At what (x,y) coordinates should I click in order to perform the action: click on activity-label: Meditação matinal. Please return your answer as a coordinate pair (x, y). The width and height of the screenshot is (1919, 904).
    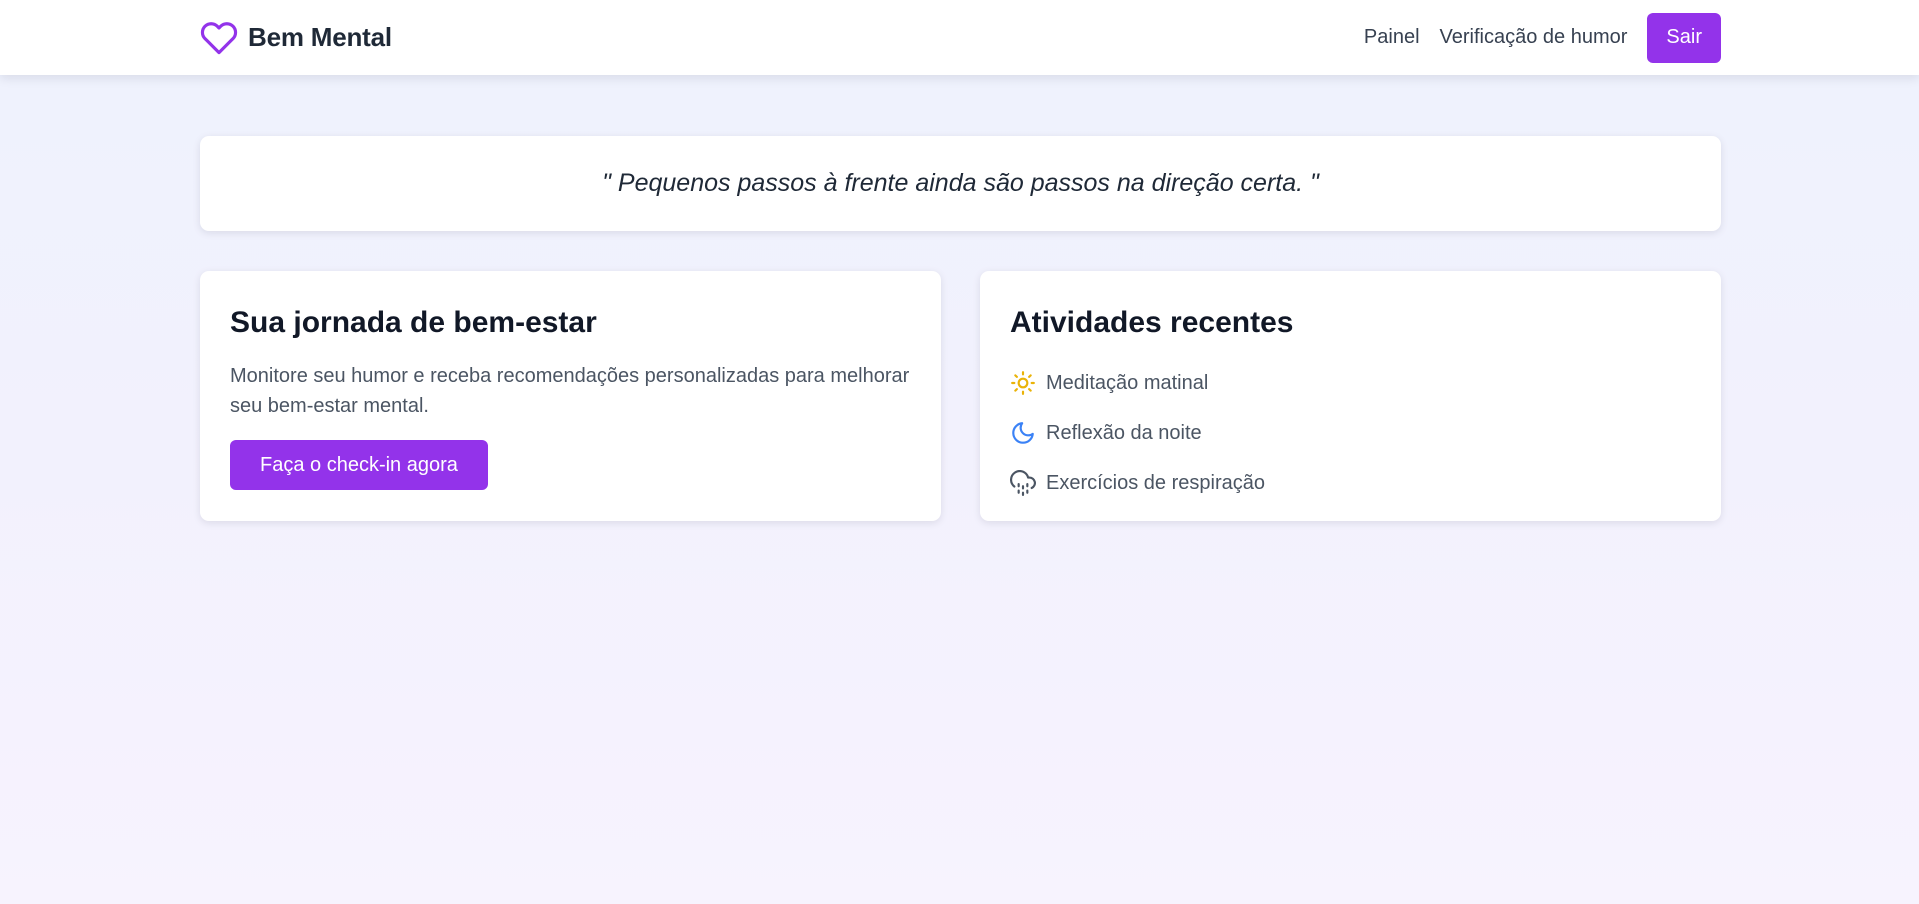
    Looking at the image, I should click on (1127, 382).